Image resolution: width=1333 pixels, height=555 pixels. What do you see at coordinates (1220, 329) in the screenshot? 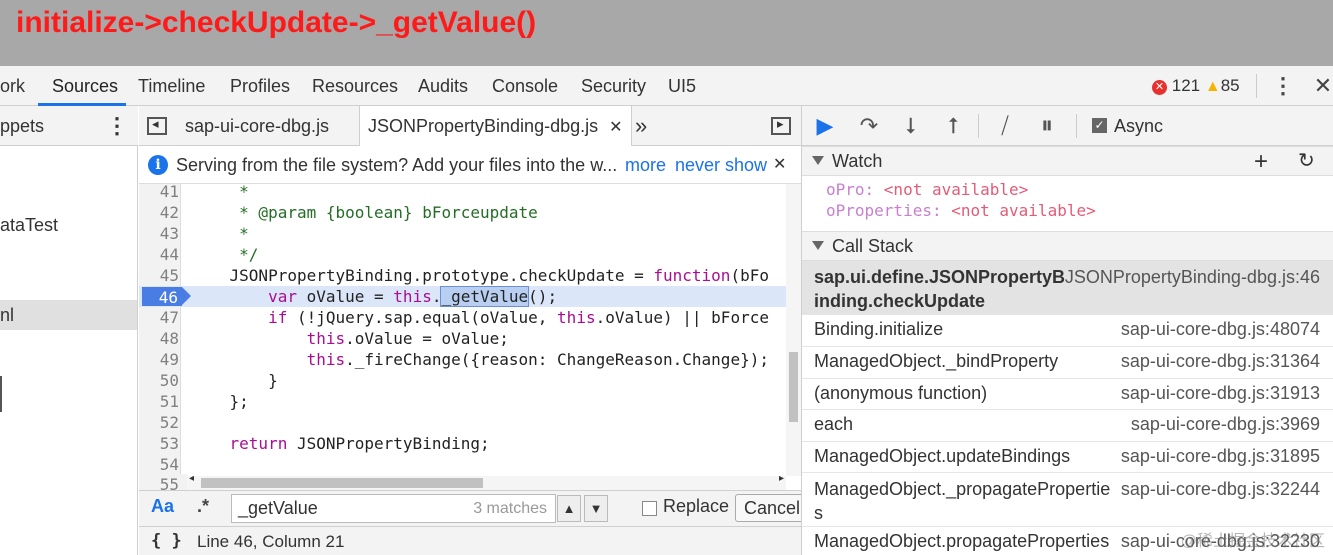
I see `call-frame-location: sap-ui-core-dbg.js:48074` at bounding box center [1220, 329].